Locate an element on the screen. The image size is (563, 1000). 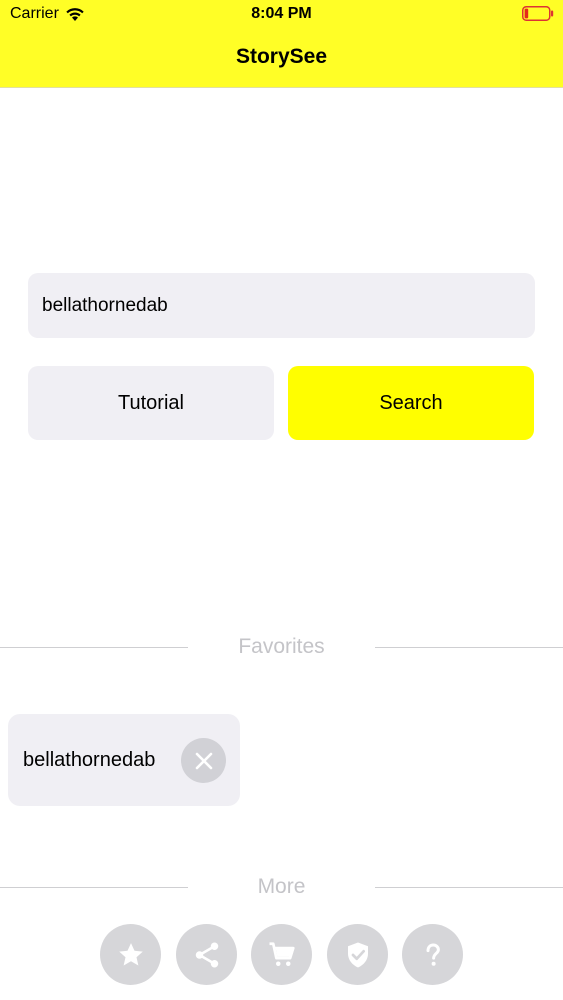
help-button is located at coordinates (432, 954).